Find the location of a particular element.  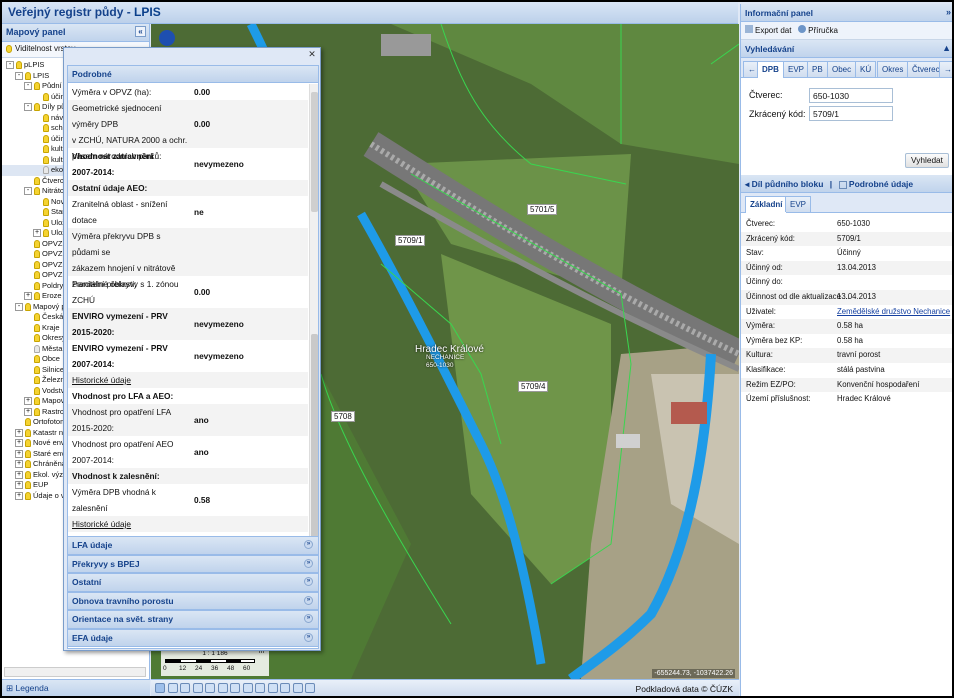

section-header: LFA údaje » is located at coordinates (193, 545).